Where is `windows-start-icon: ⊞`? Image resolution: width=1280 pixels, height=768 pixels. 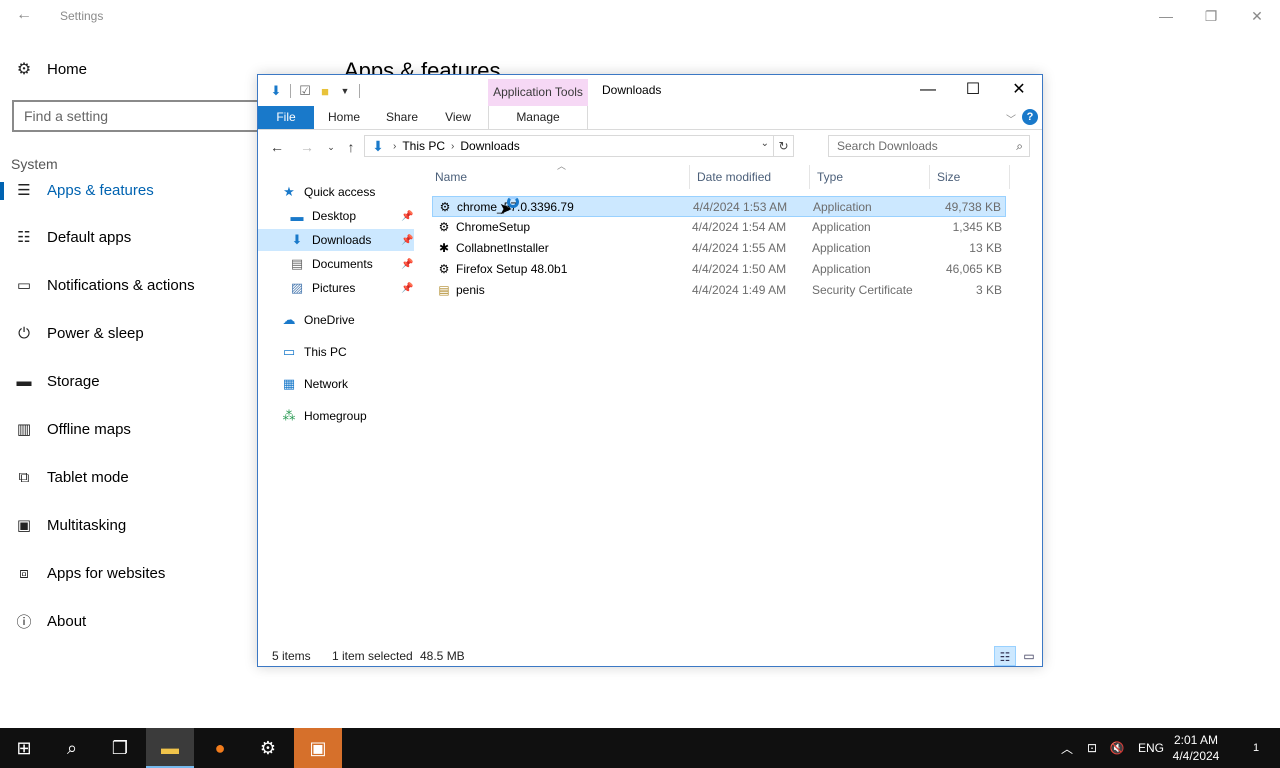
windows-start-icon: ⊞ is located at coordinates (24, 748).